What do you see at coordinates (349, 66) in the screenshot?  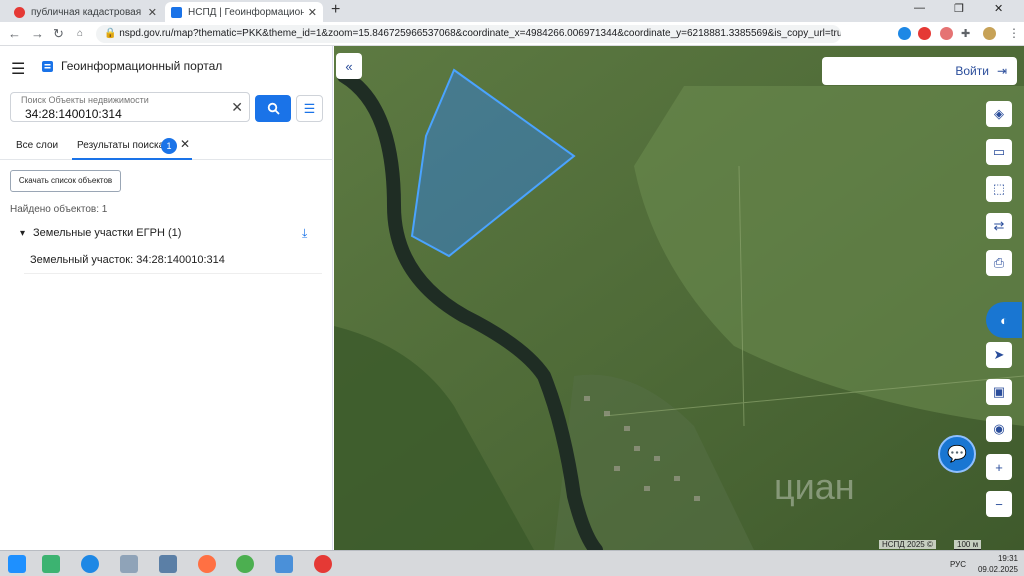 I see `collapse-panel-button: «` at bounding box center [349, 66].